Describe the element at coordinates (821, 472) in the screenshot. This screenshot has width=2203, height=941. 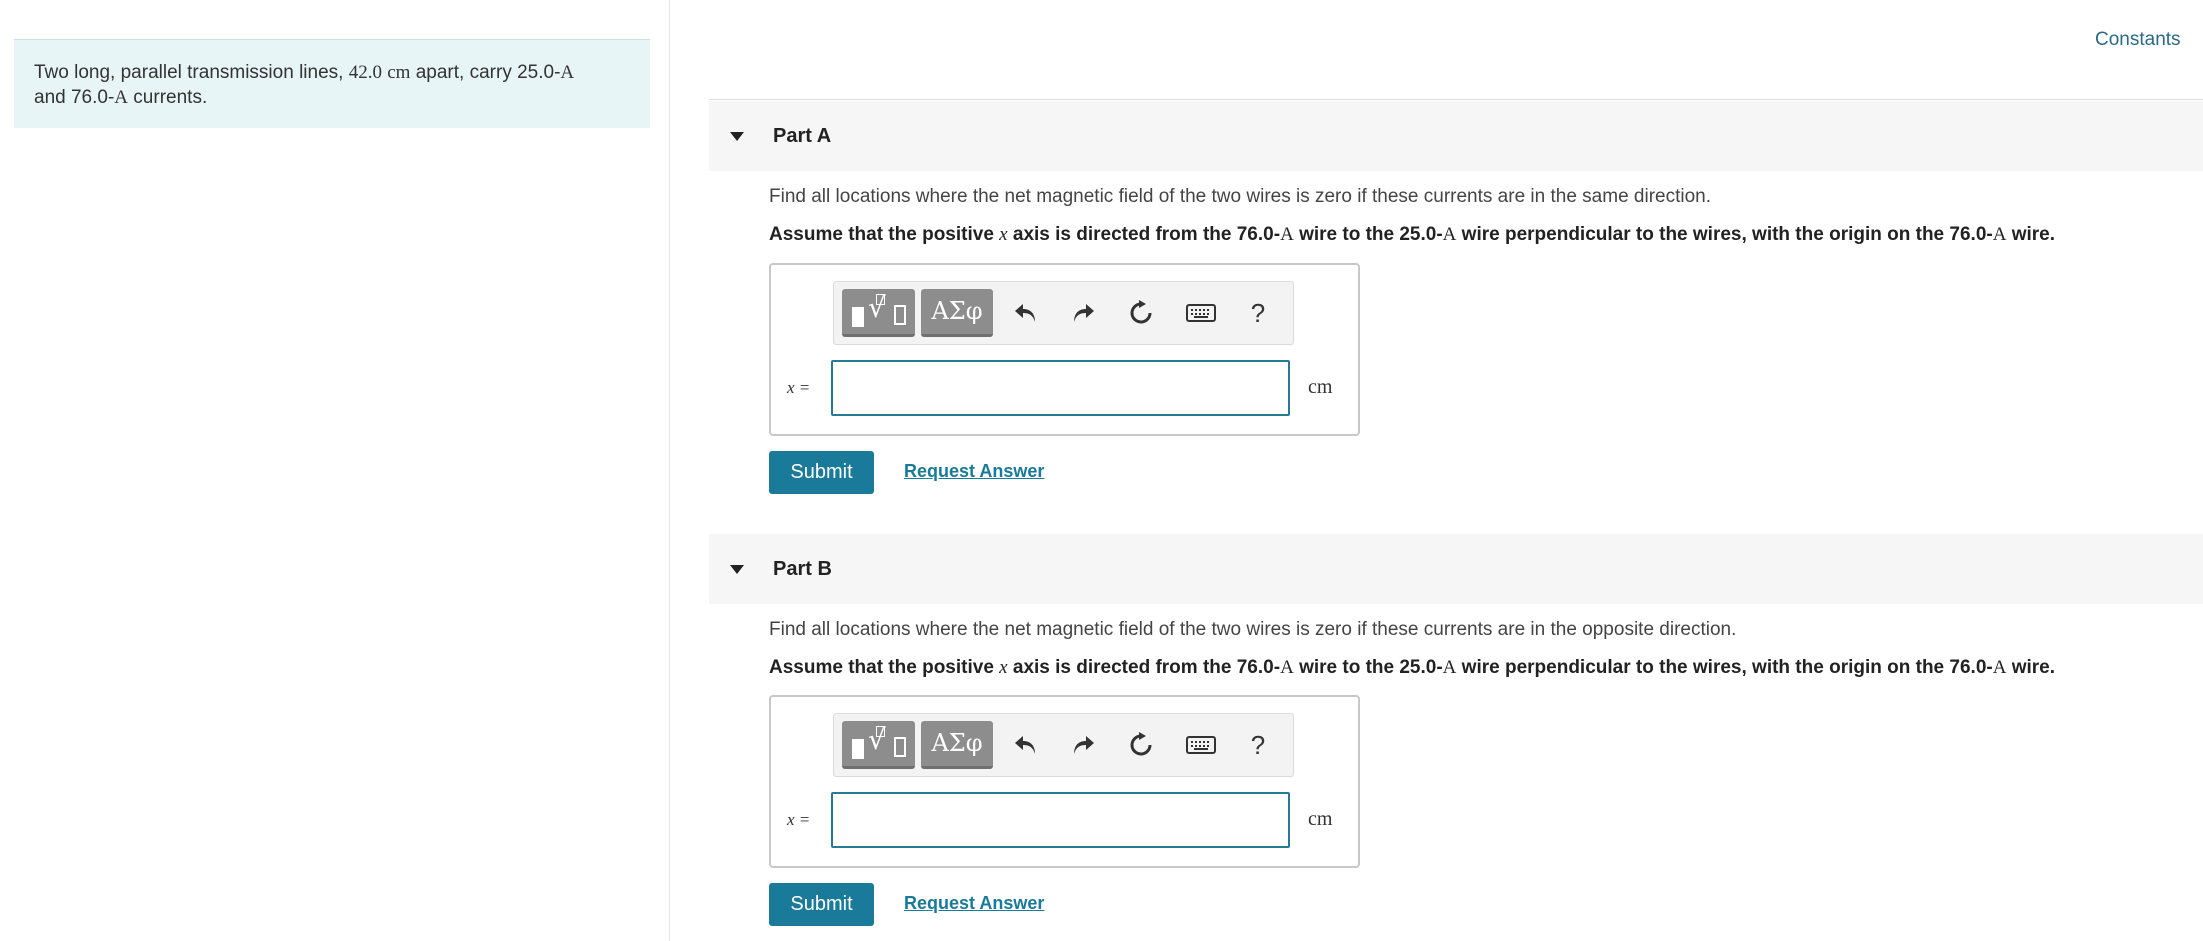
I see `part-a-submit-button: Submit` at that location.